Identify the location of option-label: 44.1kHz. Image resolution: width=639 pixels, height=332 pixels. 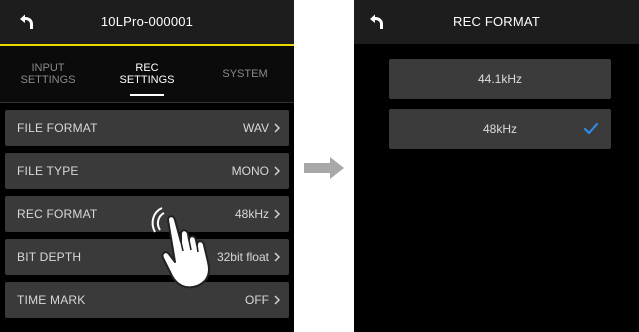
(500, 79).